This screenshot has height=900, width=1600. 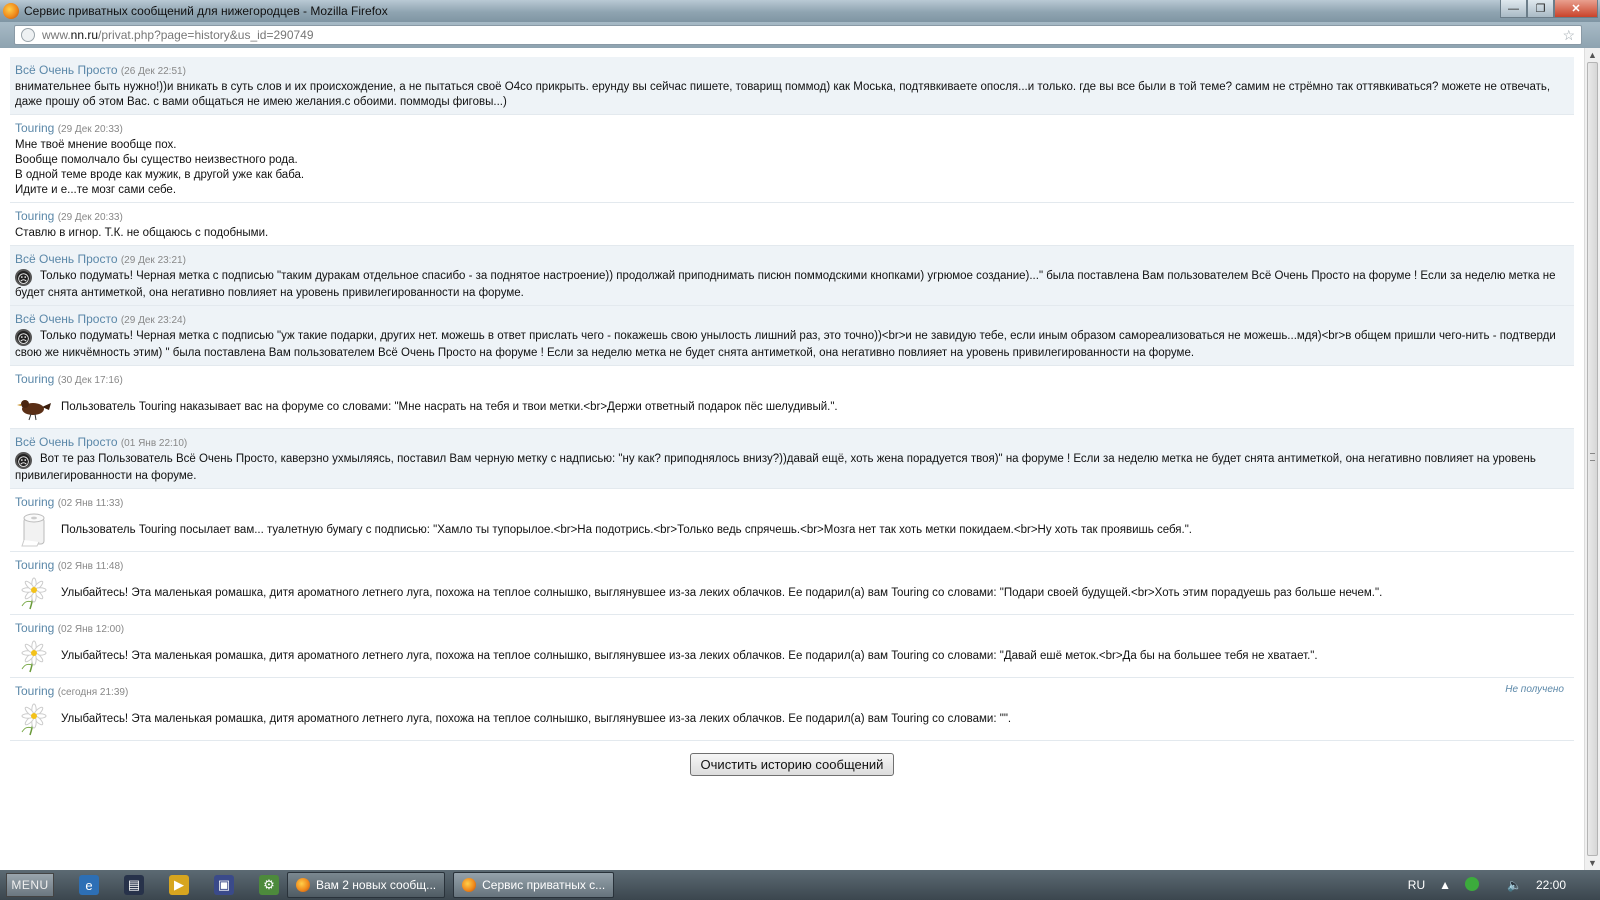 I want to click on volume-icon: 🔈, so click(x=1514, y=885).